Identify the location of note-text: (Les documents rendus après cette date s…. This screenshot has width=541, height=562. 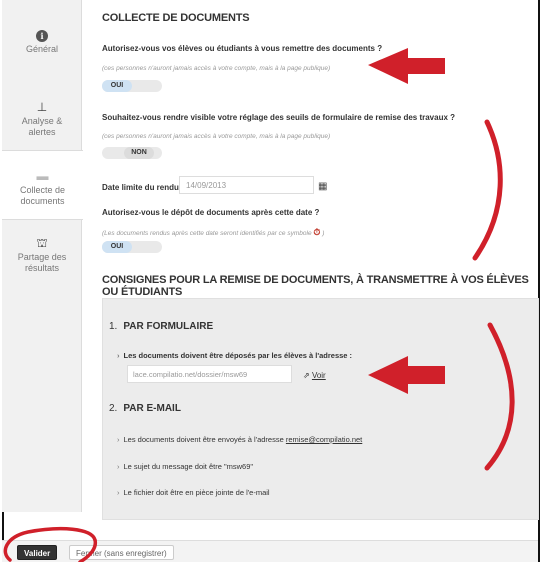
(207, 233).